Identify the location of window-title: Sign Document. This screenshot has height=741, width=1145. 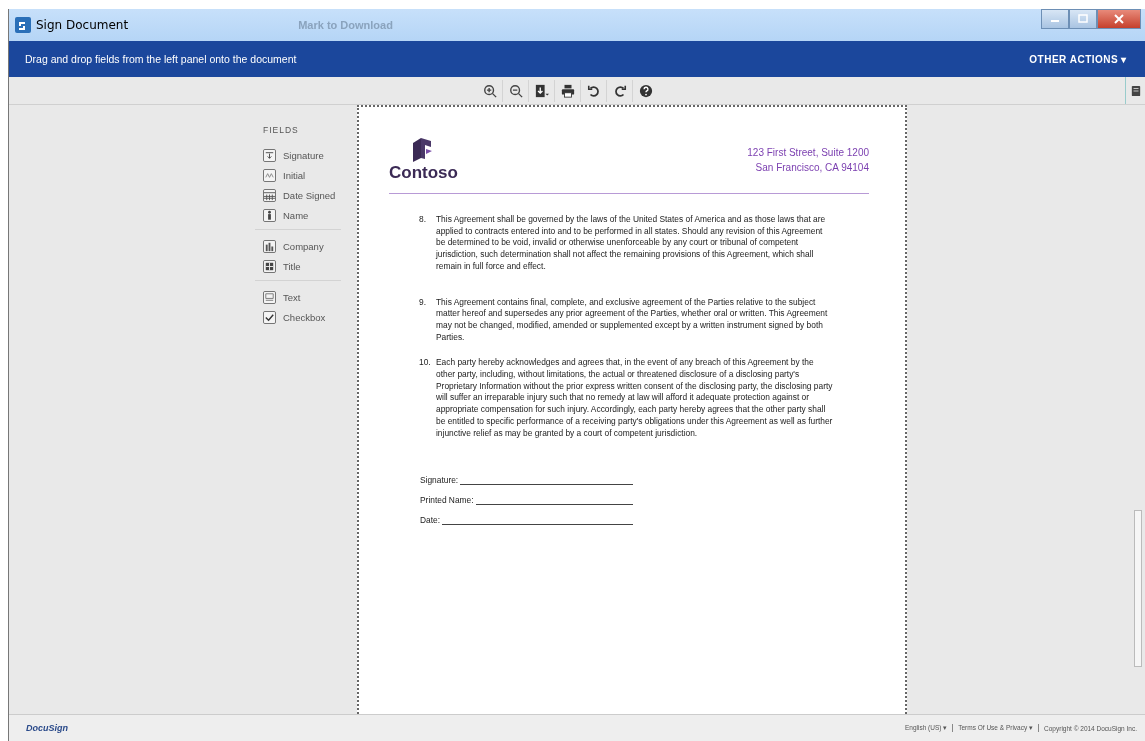
(82, 25).